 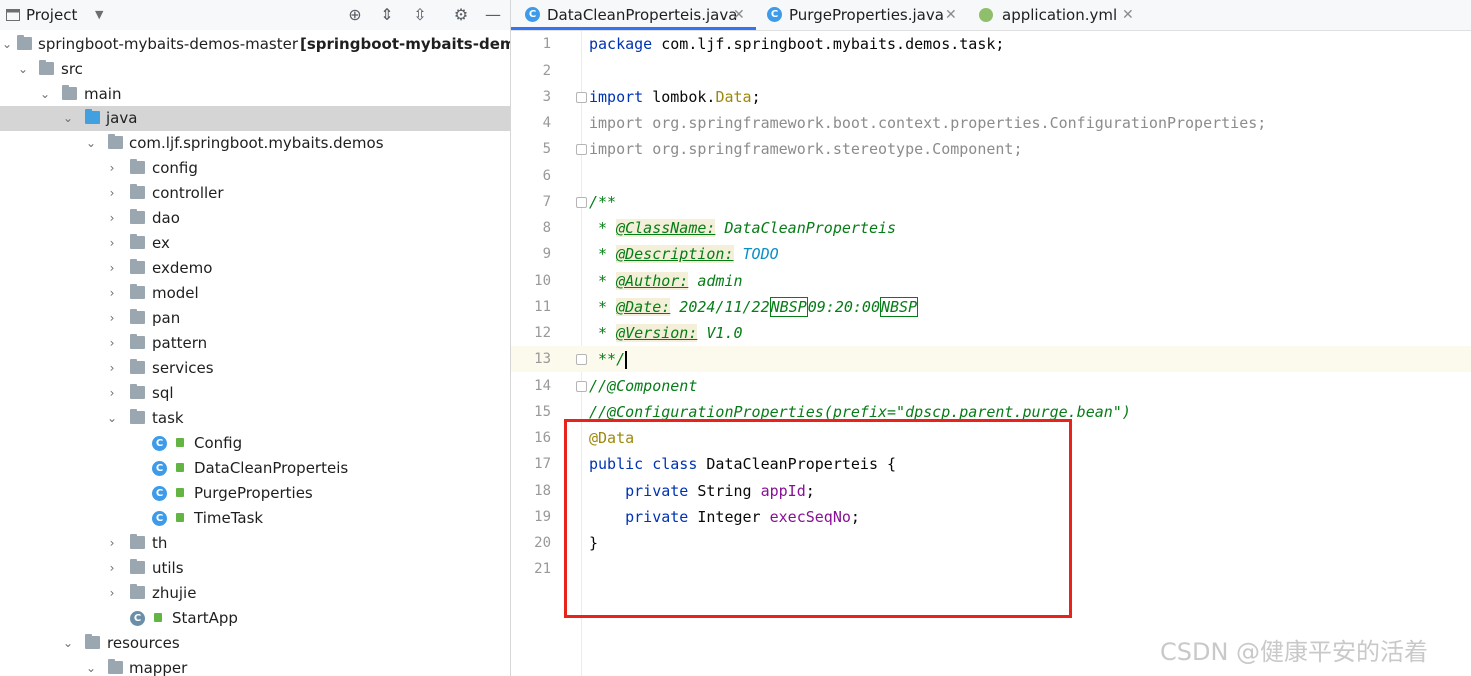 What do you see at coordinates (69, 92) in the screenshot?
I see `folder-icon` at bounding box center [69, 92].